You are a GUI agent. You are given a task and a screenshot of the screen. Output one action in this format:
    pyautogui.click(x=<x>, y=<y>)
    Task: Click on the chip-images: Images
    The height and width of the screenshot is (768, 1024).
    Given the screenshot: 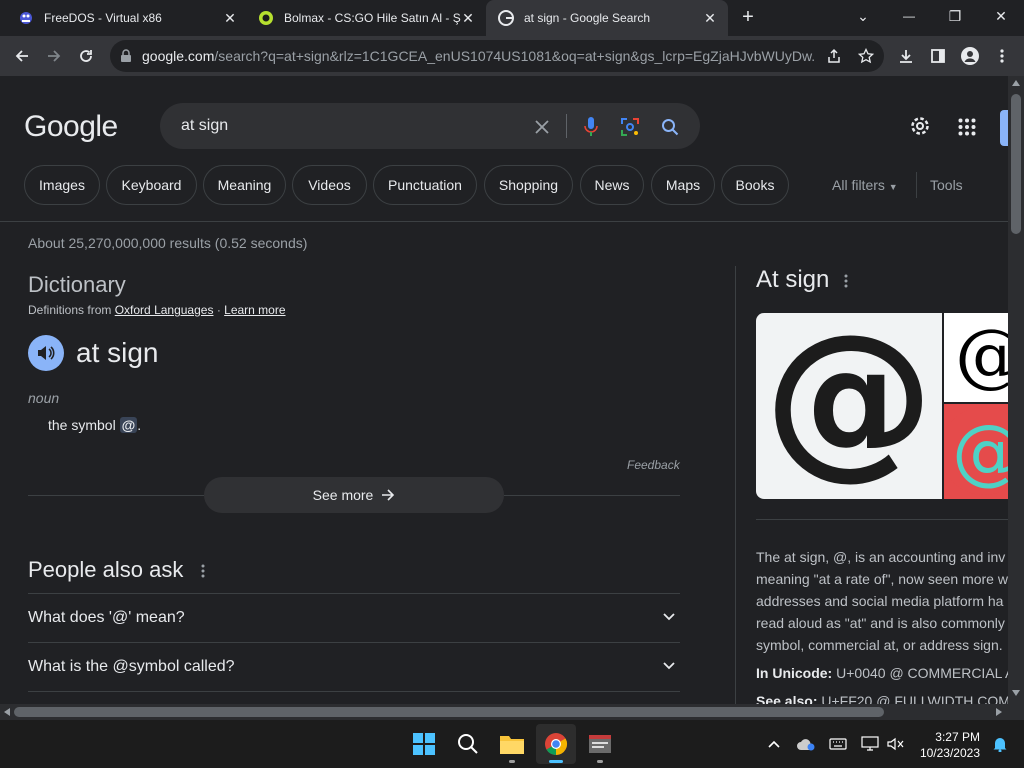 What is the action you would take?
    pyautogui.click(x=62, y=185)
    